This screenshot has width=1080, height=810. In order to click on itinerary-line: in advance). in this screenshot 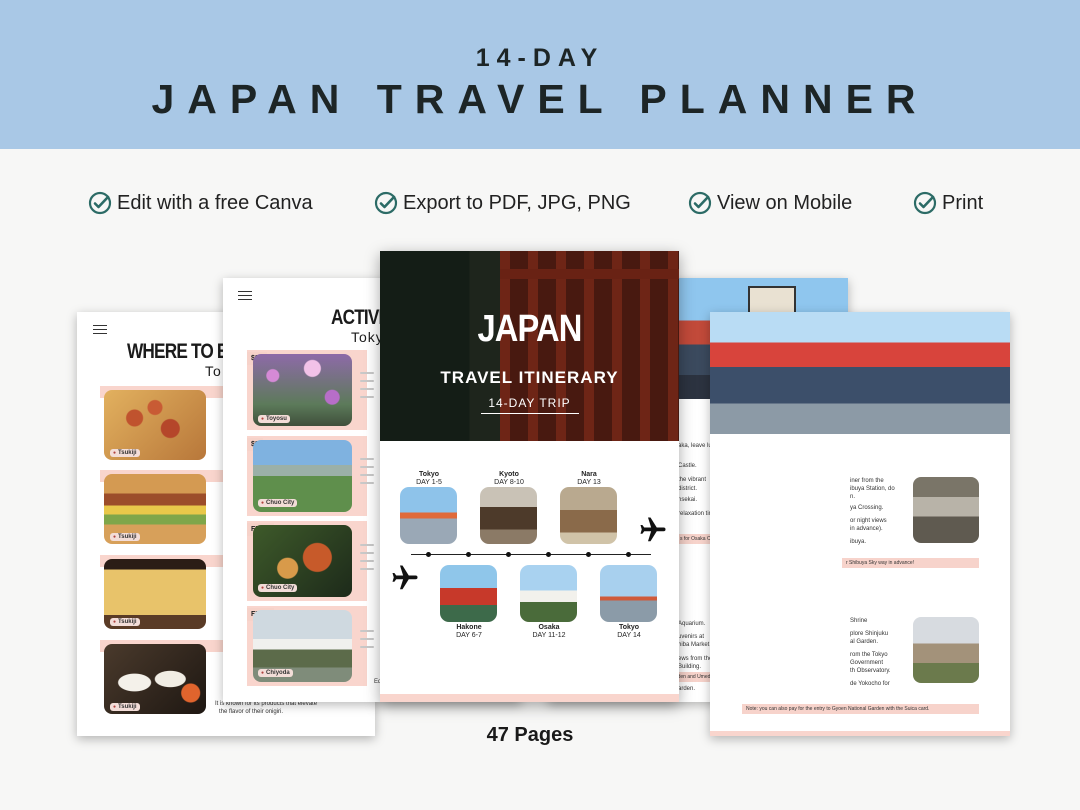, I will do `click(866, 529)`.